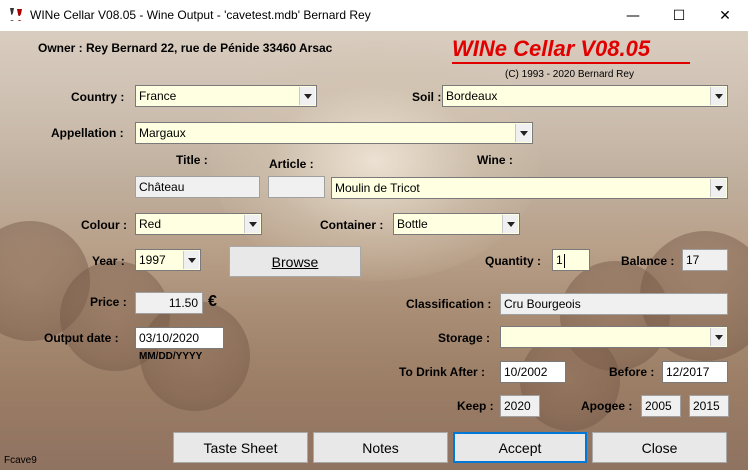  I want to click on country-value: France, so click(158, 96).